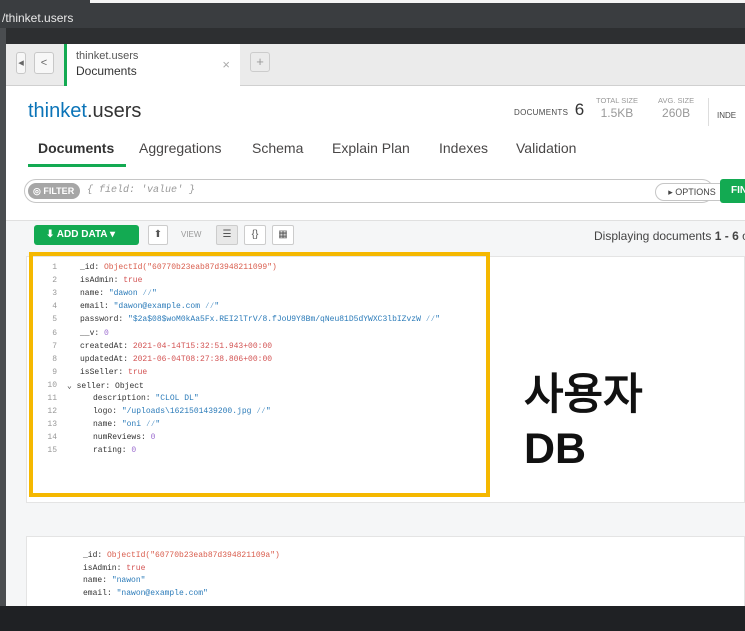 This screenshot has height=631, width=745. I want to click on total-size-stat: TOTAL SIZE 1.5KB, so click(617, 108).